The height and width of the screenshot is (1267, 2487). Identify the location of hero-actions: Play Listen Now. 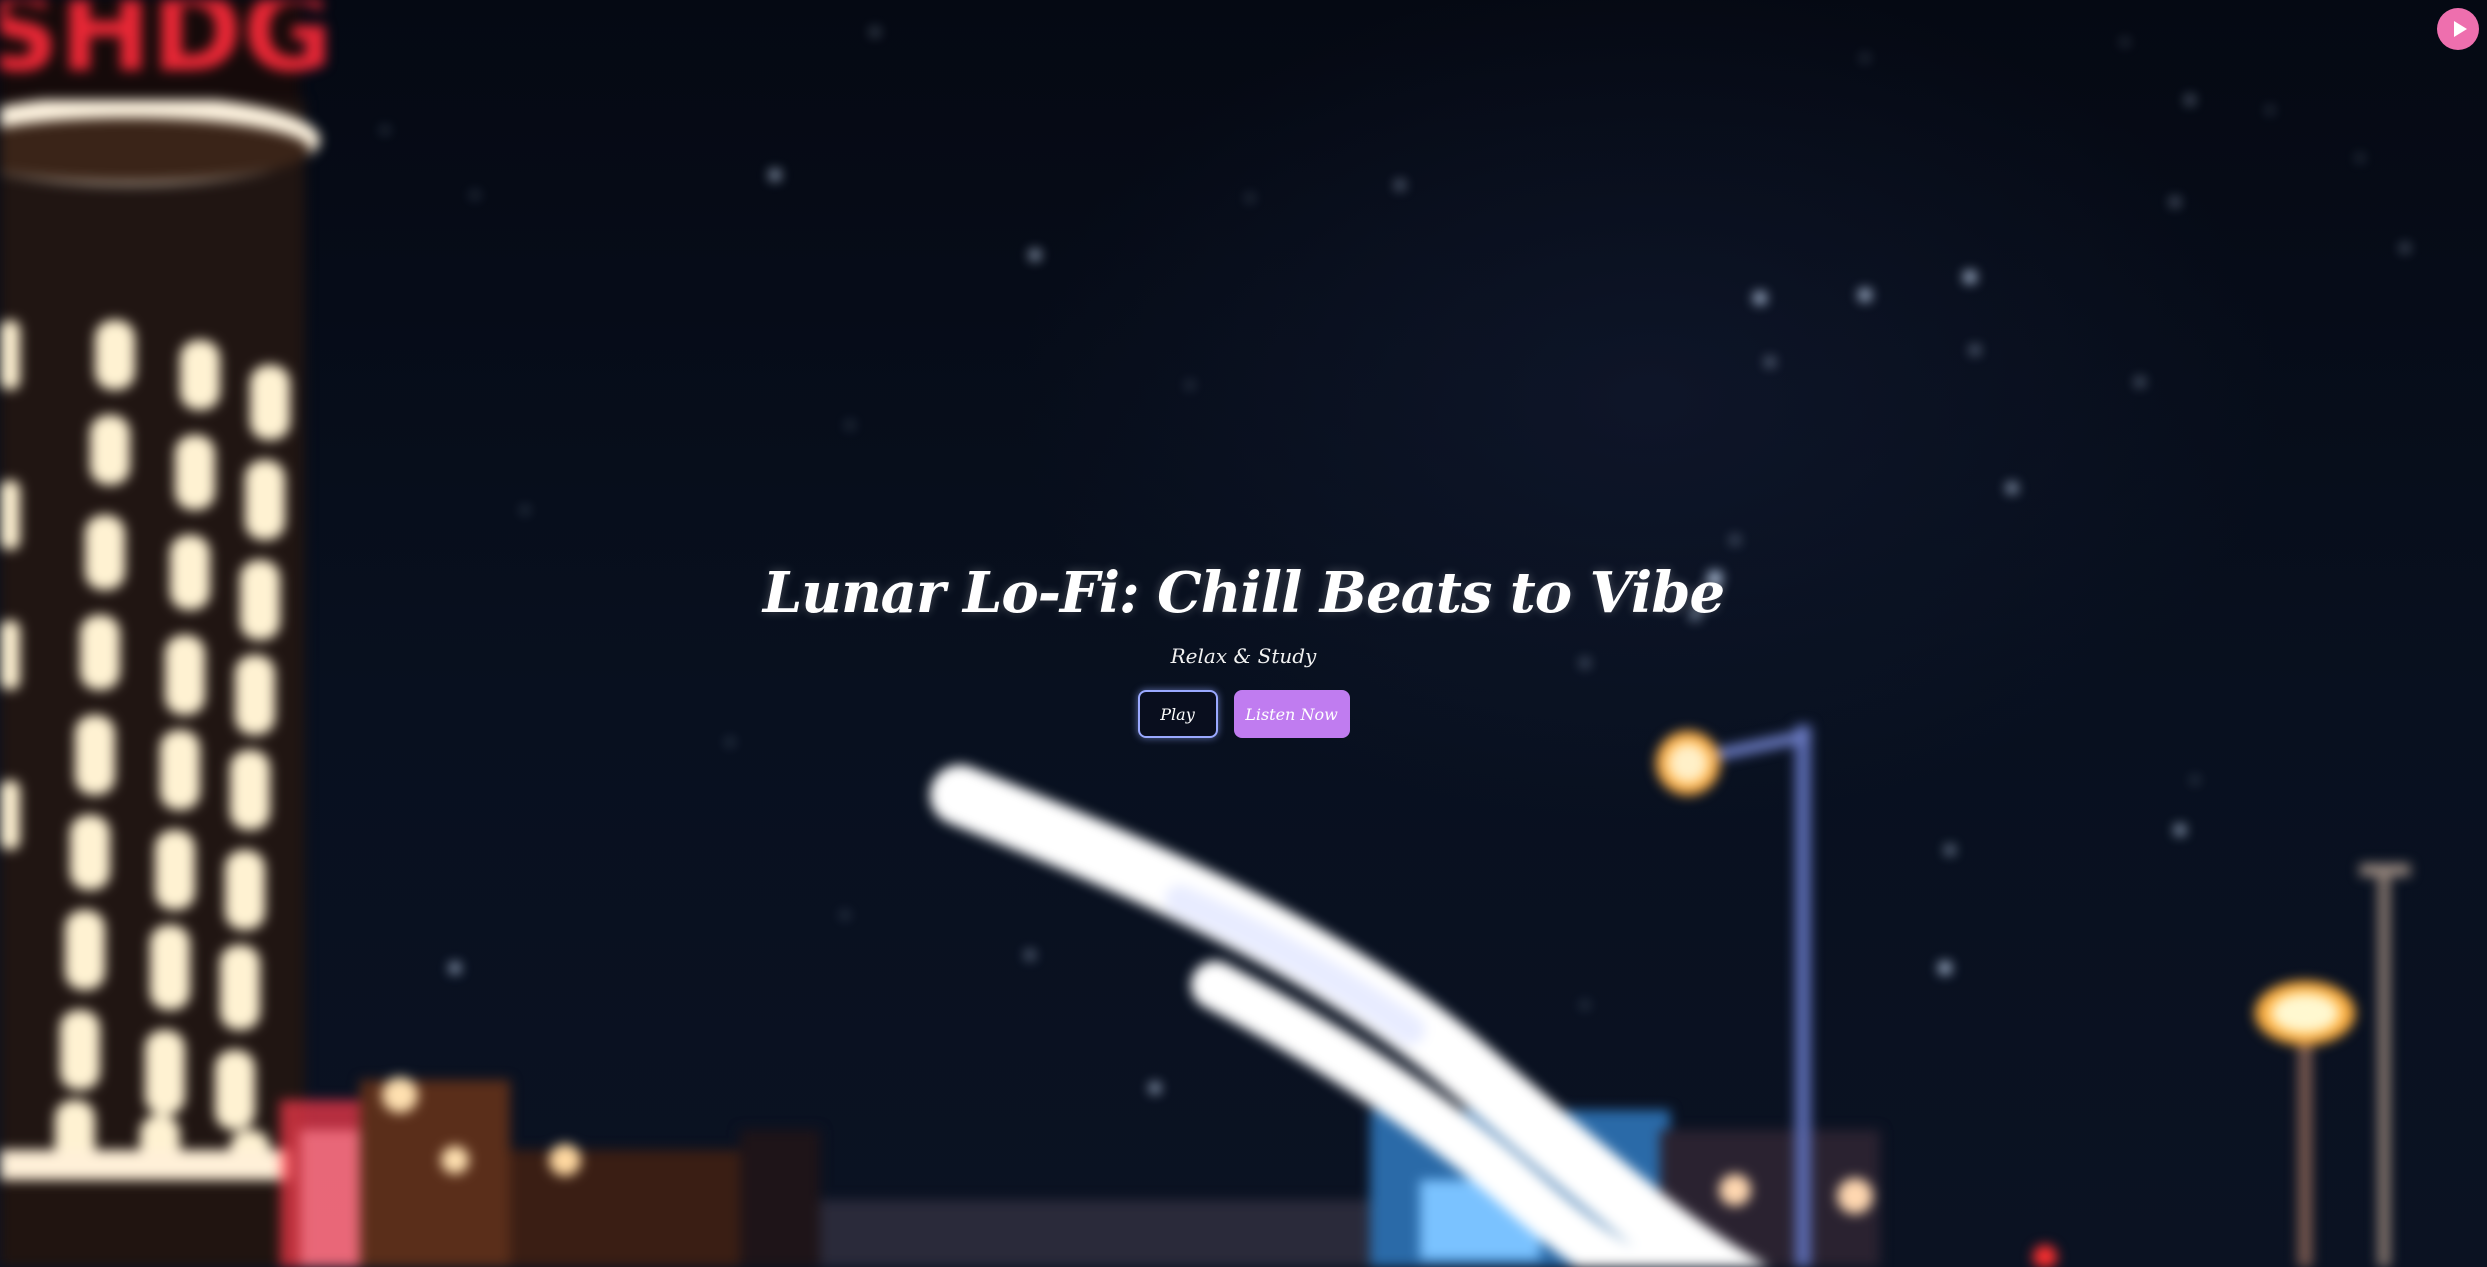
(1243, 714).